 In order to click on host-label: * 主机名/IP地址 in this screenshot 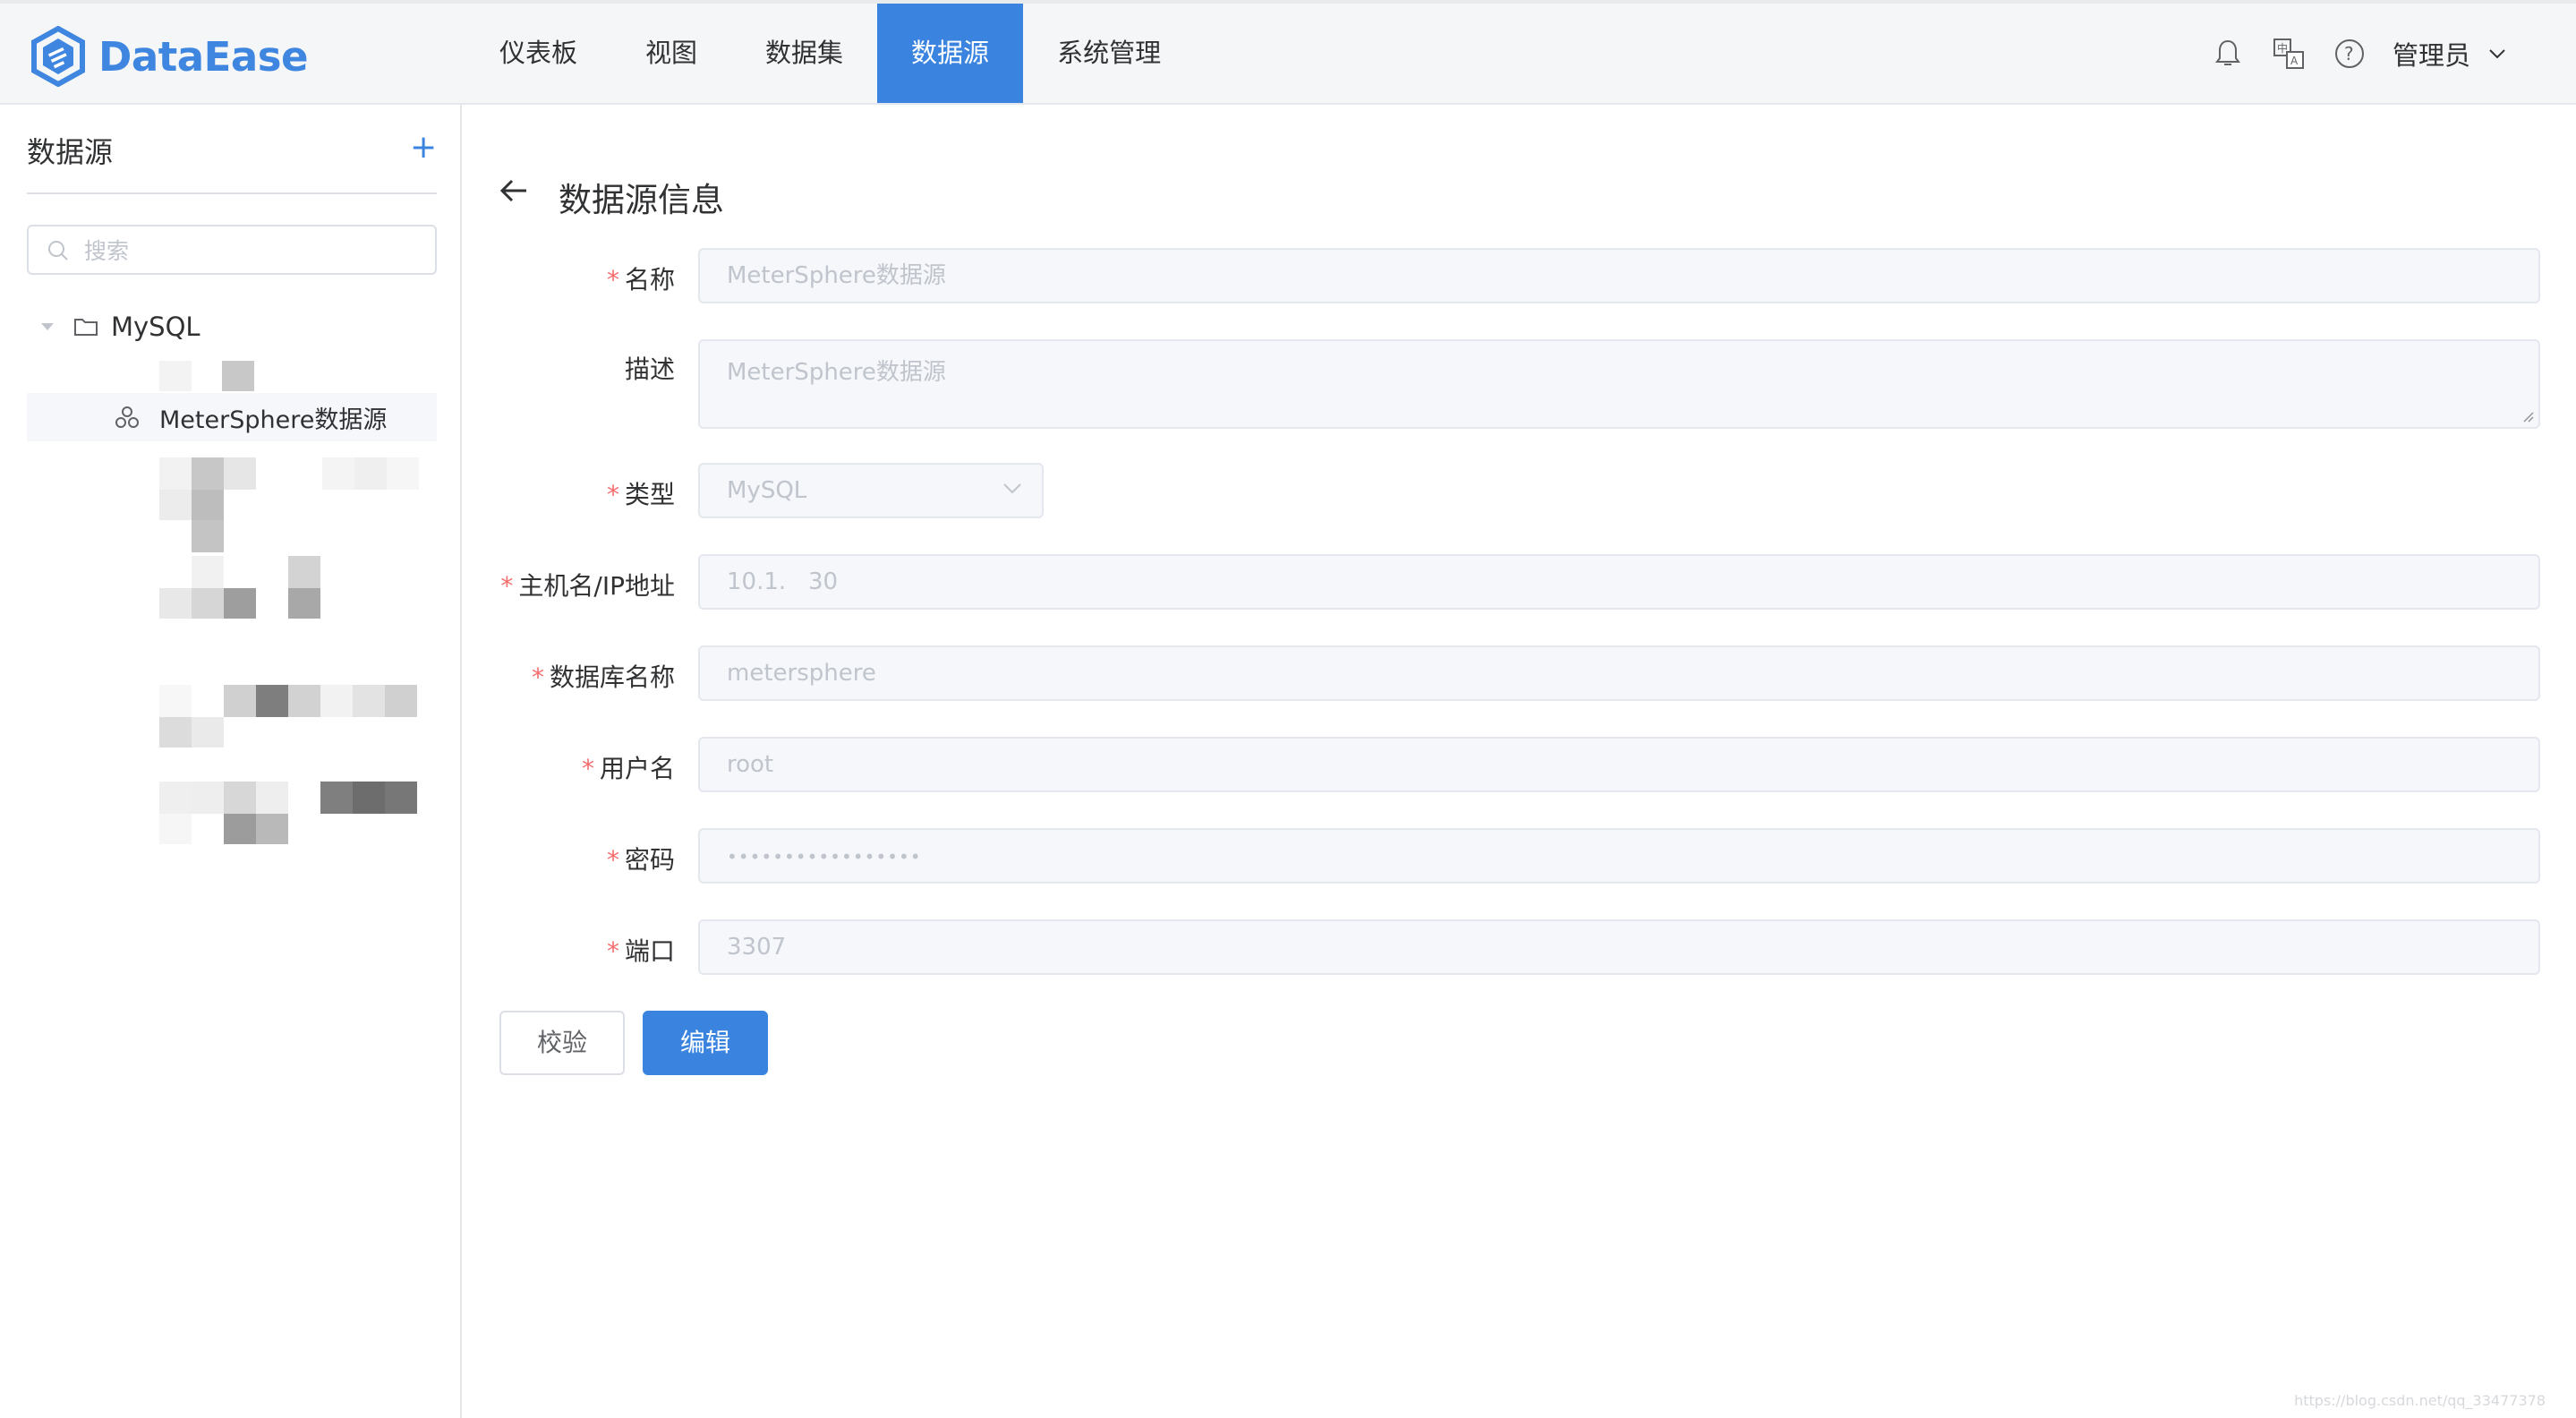, I will do `click(587, 586)`.